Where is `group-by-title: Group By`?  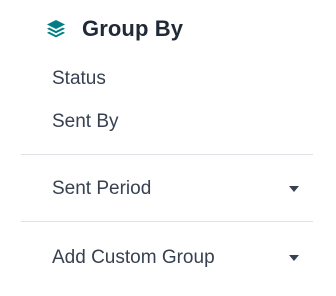 group-by-title: Group By is located at coordinates (133, 28).